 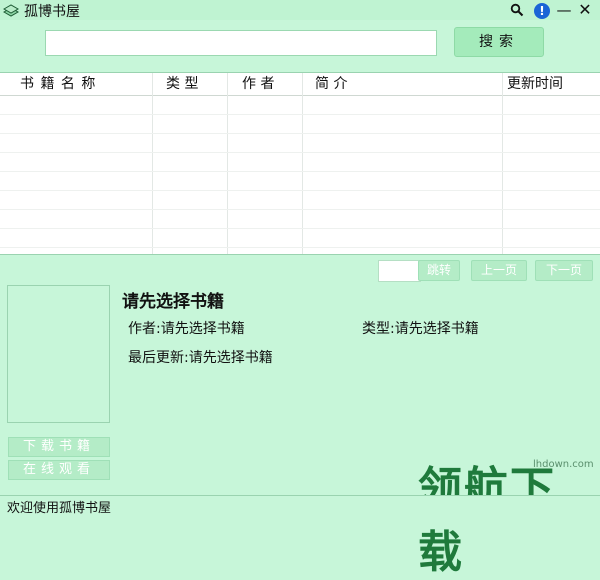 I want to click on watermark-logo: 领航下载, so click(x=487, y=520).